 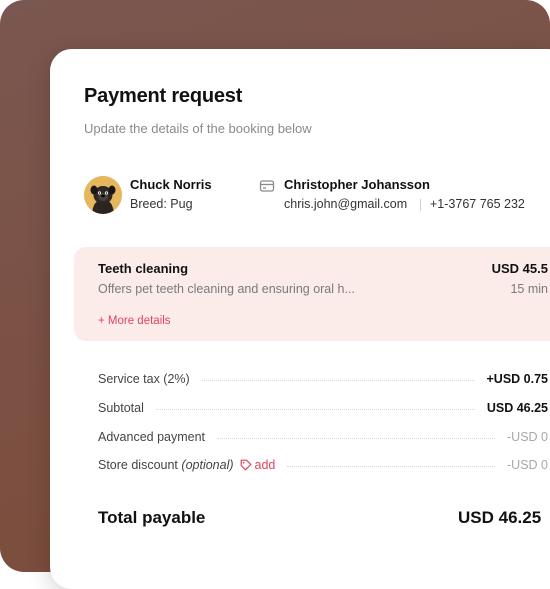 I want to click on service-duration: 15 min, so click(x=529, y=289).